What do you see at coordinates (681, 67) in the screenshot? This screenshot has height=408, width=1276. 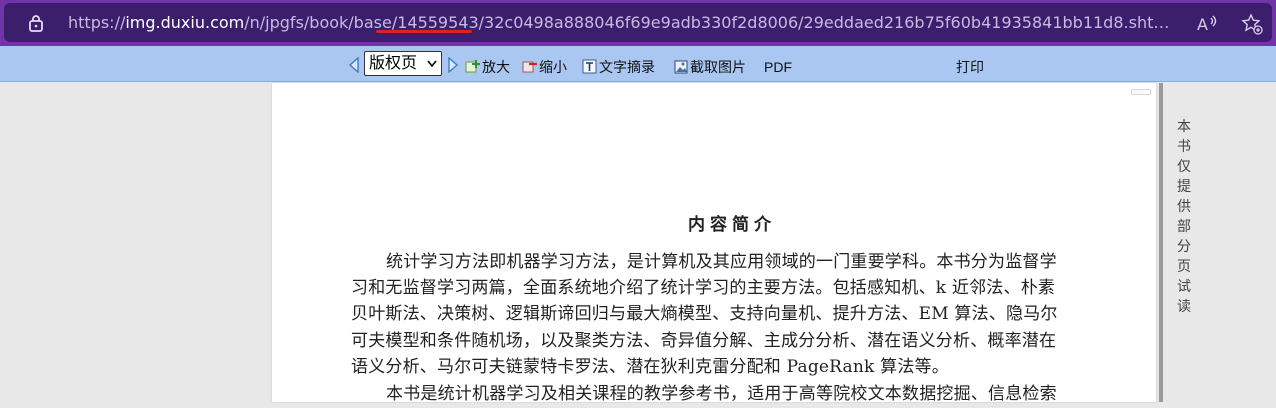 I see `crop-image-icon` at bounding box center [681, 67].